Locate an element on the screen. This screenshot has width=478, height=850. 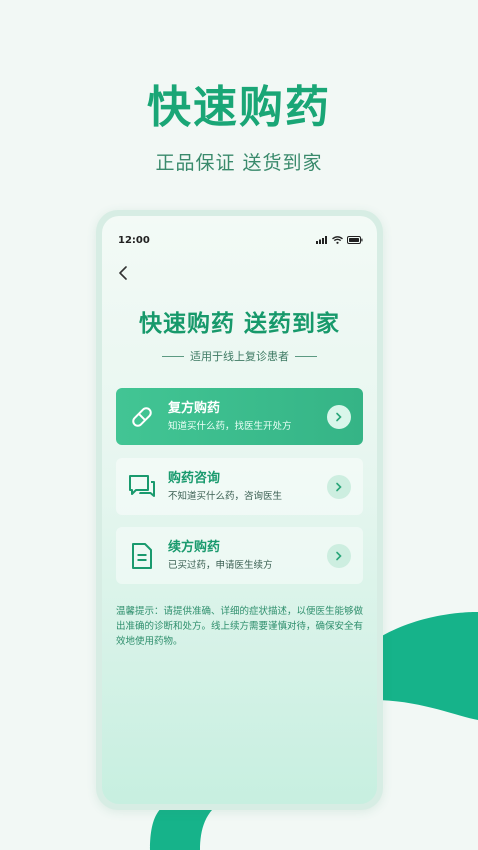
divider-left is located at coordinates (173, 356).